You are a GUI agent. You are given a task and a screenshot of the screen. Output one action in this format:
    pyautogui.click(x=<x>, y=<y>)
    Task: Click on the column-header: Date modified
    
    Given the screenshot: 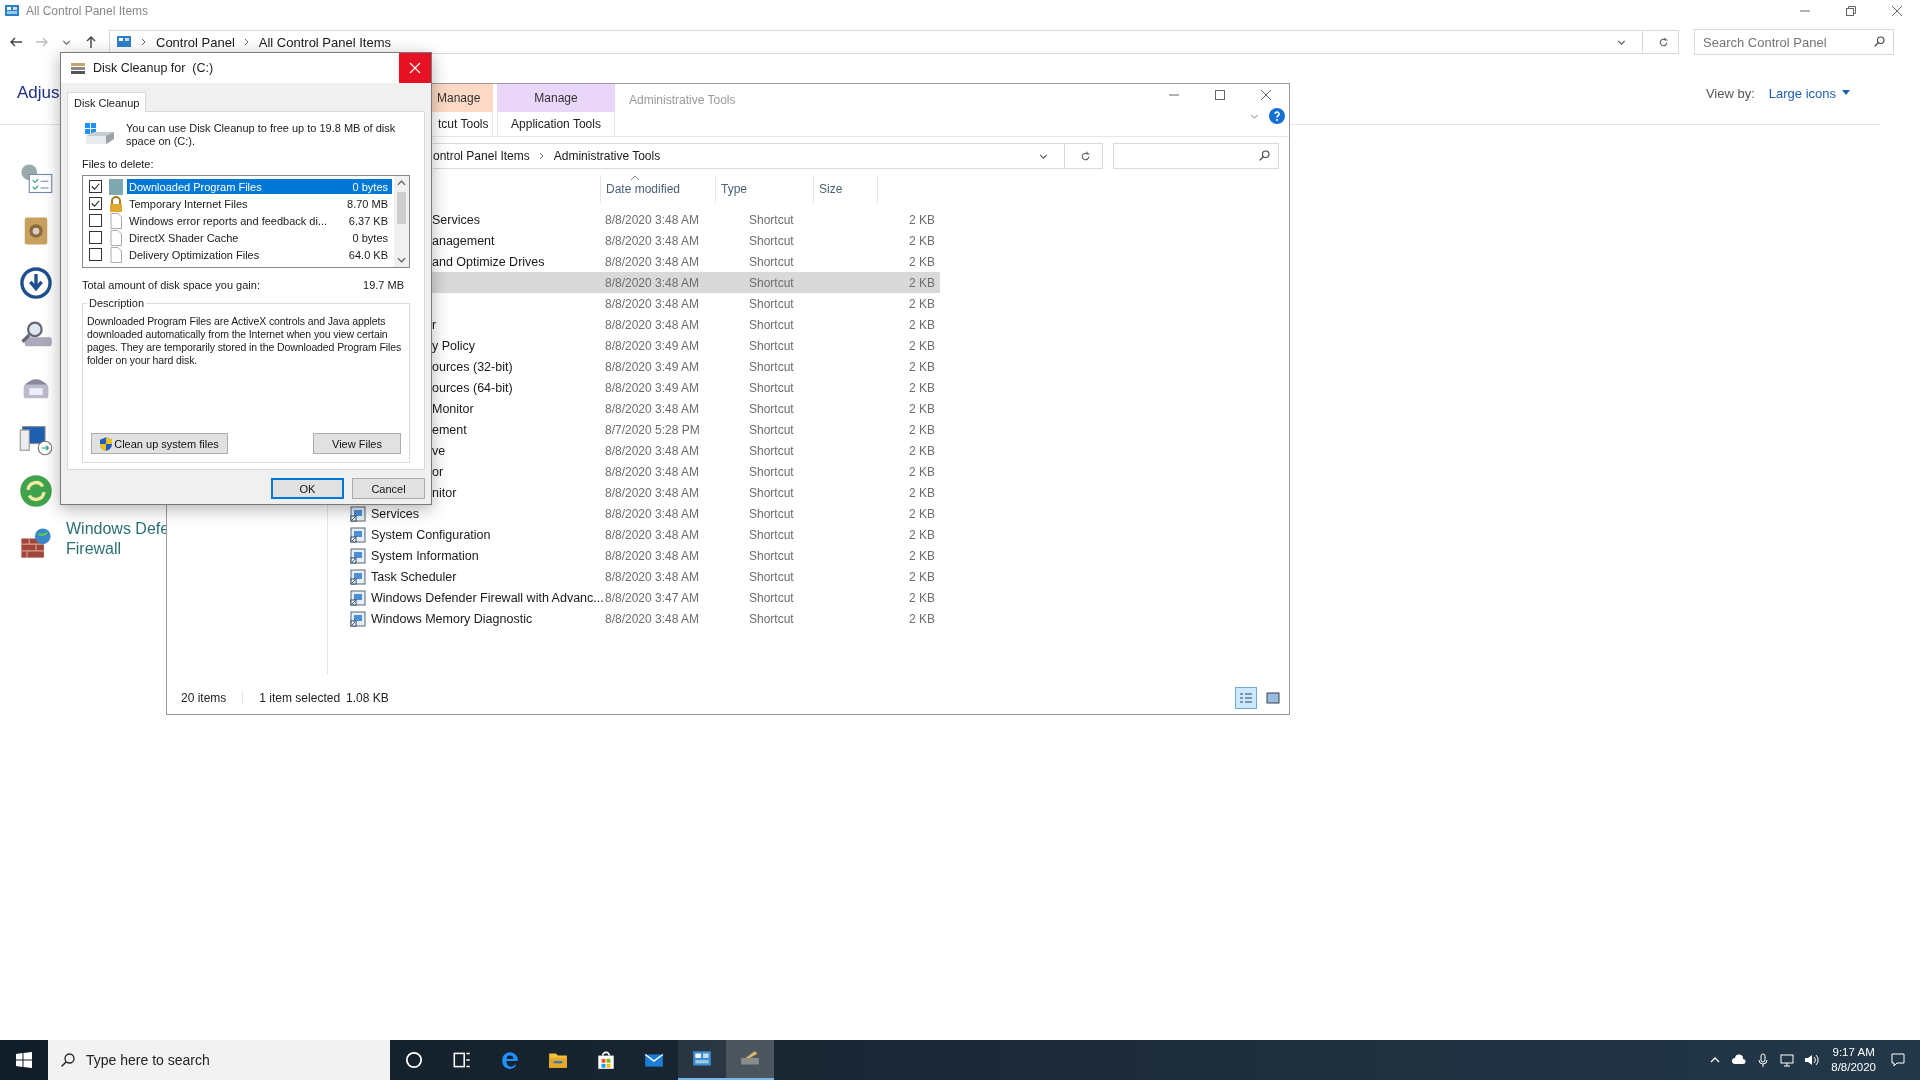 What is the action you would take?
    pyautogui.click(x=658, y=189)
    